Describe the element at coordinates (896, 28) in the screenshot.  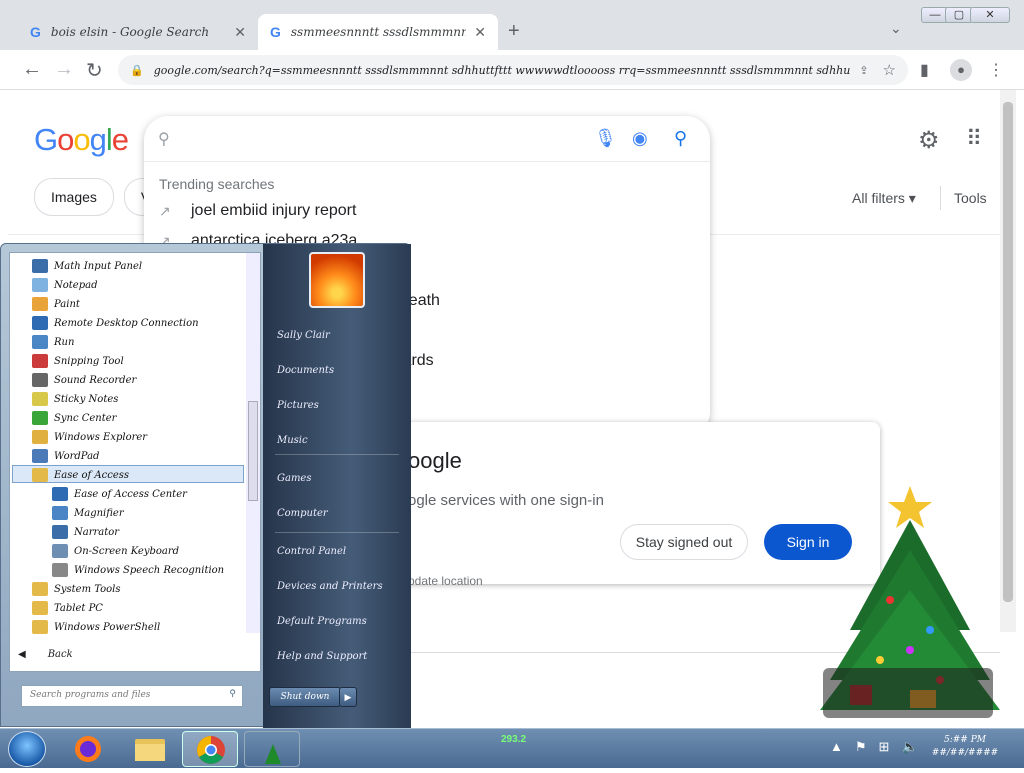
I see `tab-search-chevron-icon: ⌄` at that location.